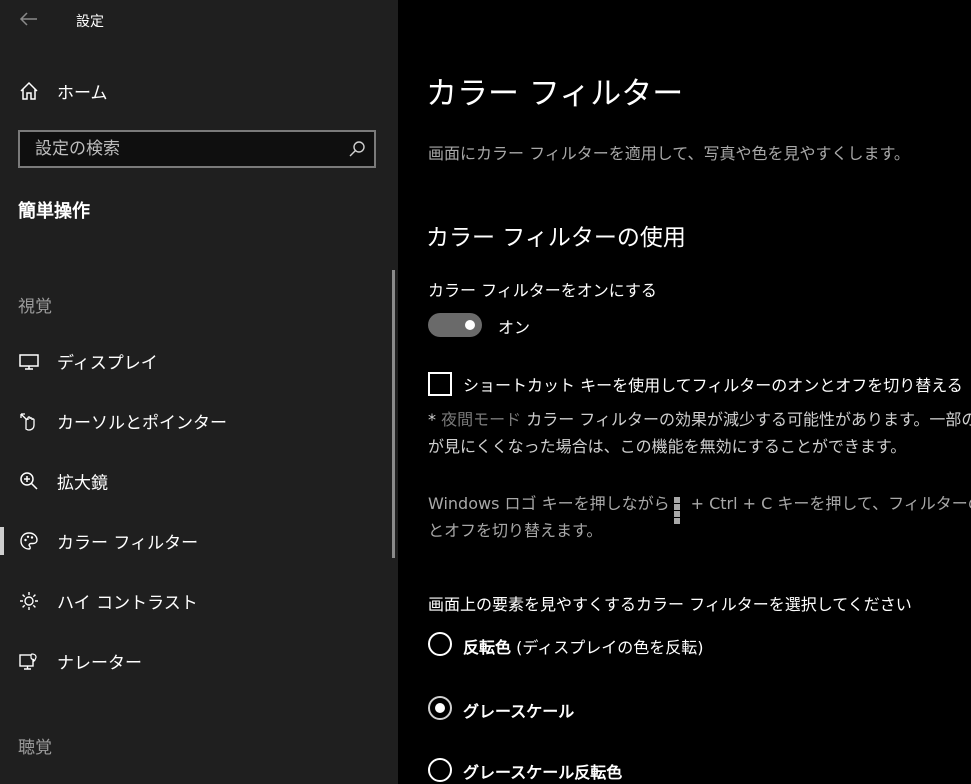  Describe the element at coordinates (607, 647) in the screenshot. I see `radio-label-rest: (ディスプレイの色を反転)` at that location.